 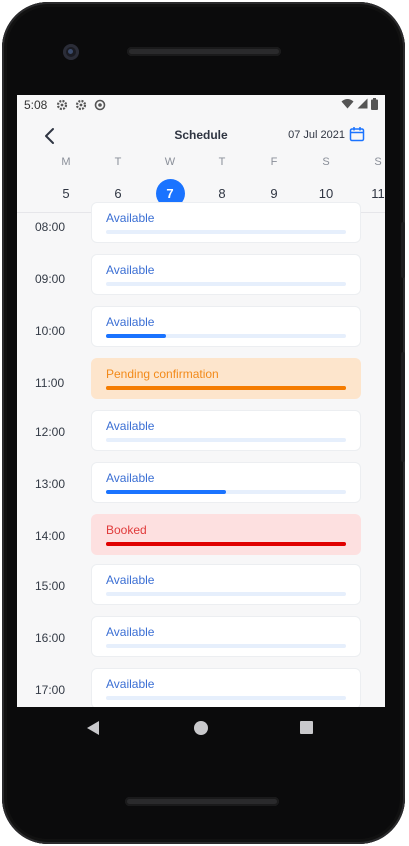 What do you see at coordinates (226, 378) in the screenshot?
I see `slot-card-pending: Pending confirmation` at bounding box center [226, 378].